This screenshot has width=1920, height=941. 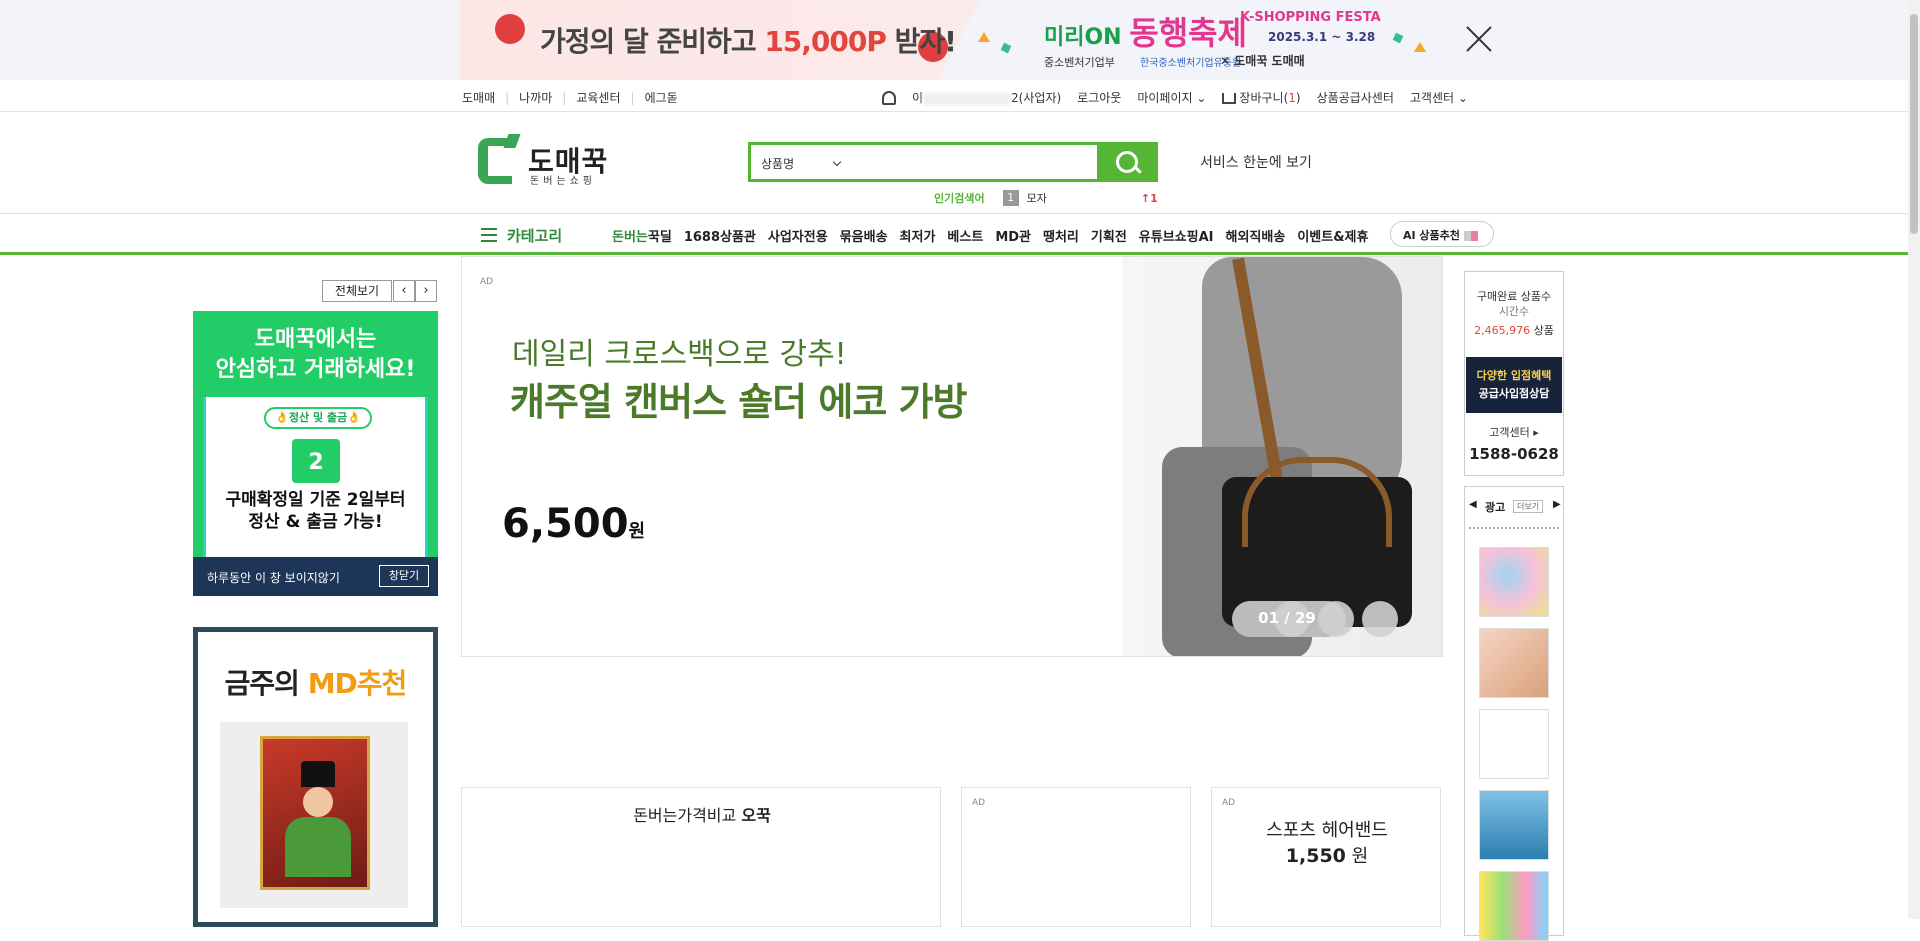 I want to click on ad-card: 👌정산 및 출금👌 2 구매확정일 기준 2일부터 정산 & 출금 가능!, so click(x=315, y=477).